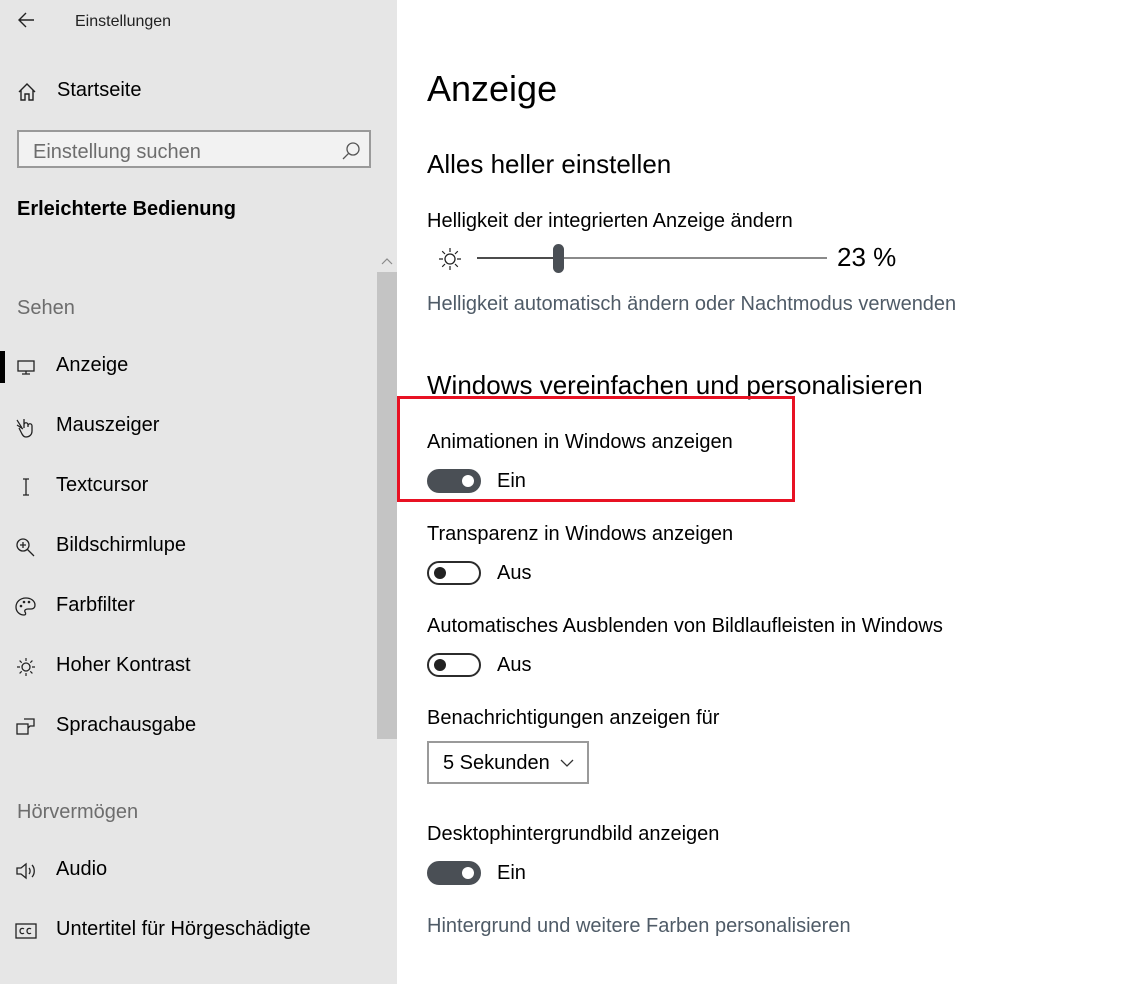  Describe the element at coordinates (25, 726) in the screenshot. I see `narrator-icon` at that location.